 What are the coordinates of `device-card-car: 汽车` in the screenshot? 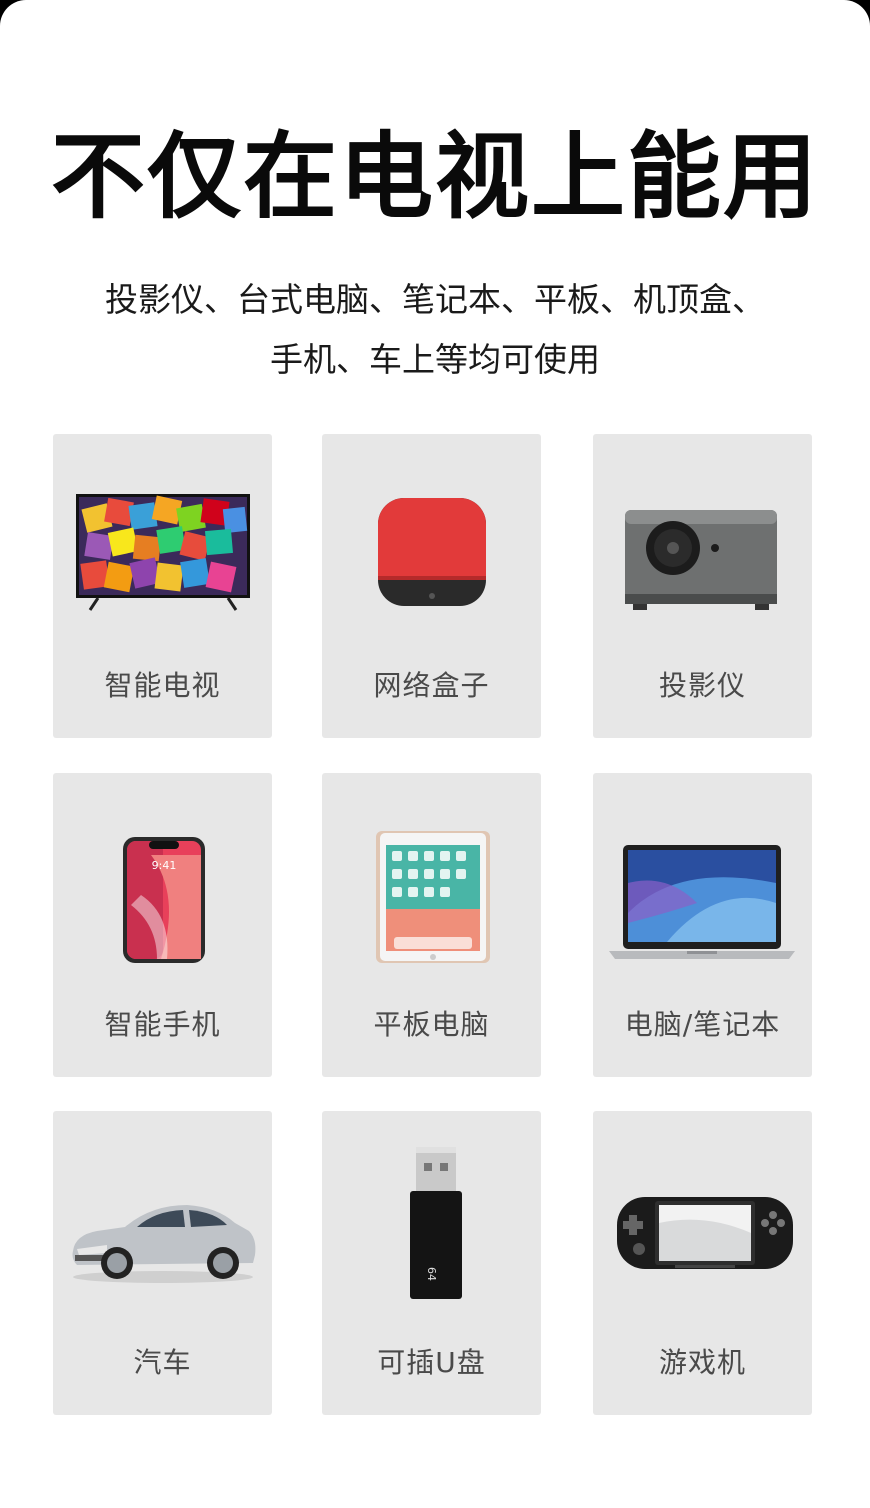 It's located at (162, 1263).